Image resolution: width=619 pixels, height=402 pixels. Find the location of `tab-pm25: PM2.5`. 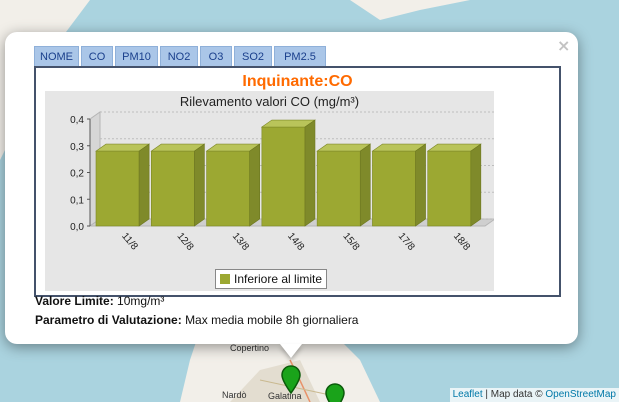

tab-pm25: PM2.5 is located at coordinates (300, 56).